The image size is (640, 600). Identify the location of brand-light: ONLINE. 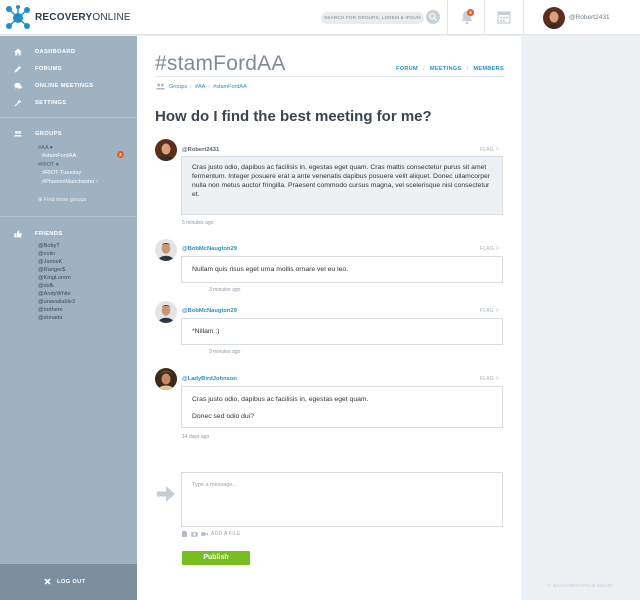
(111, 17).